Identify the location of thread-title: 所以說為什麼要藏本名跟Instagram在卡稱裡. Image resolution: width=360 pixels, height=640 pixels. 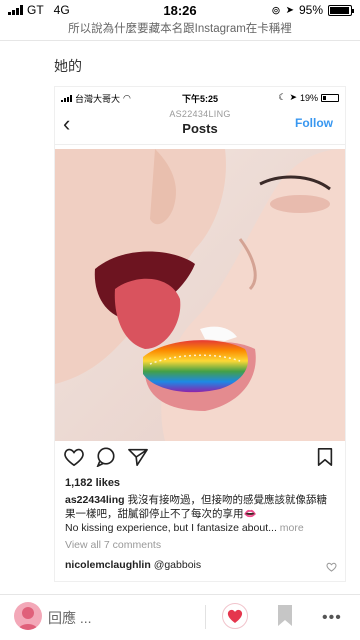
(180, 29).